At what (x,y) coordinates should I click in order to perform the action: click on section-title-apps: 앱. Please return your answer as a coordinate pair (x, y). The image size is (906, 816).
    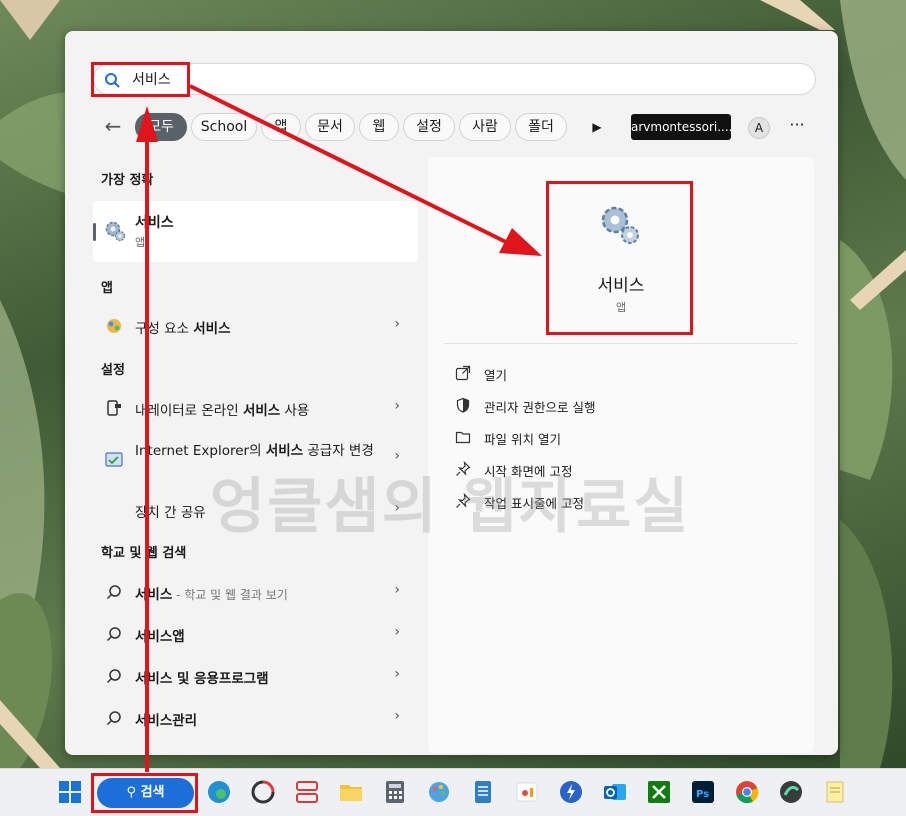
    Looking at the image, I should click on (107, 288).